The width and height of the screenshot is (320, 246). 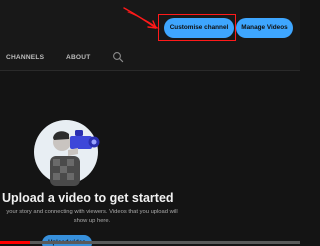 I want to click on tab-about: ABOUT, so click(x=78, y=57).